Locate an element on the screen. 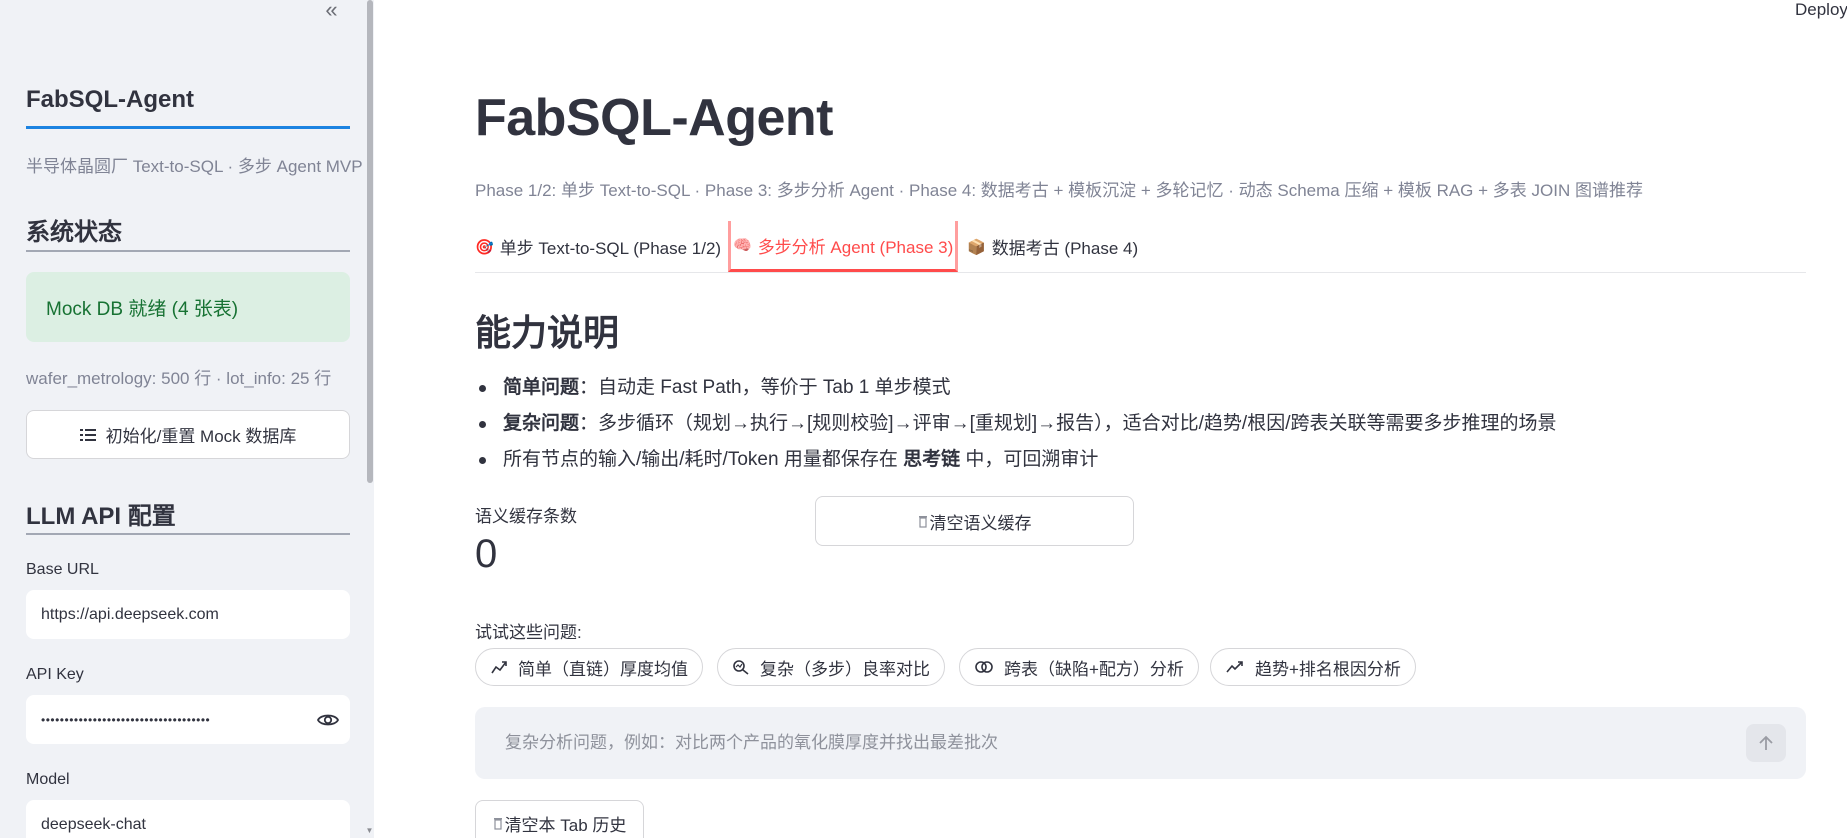 The height and width of the screenshot is (838, 1847). clear-semantic-cache-button: 清空语义缓存 is located at coordinates (974, 521).